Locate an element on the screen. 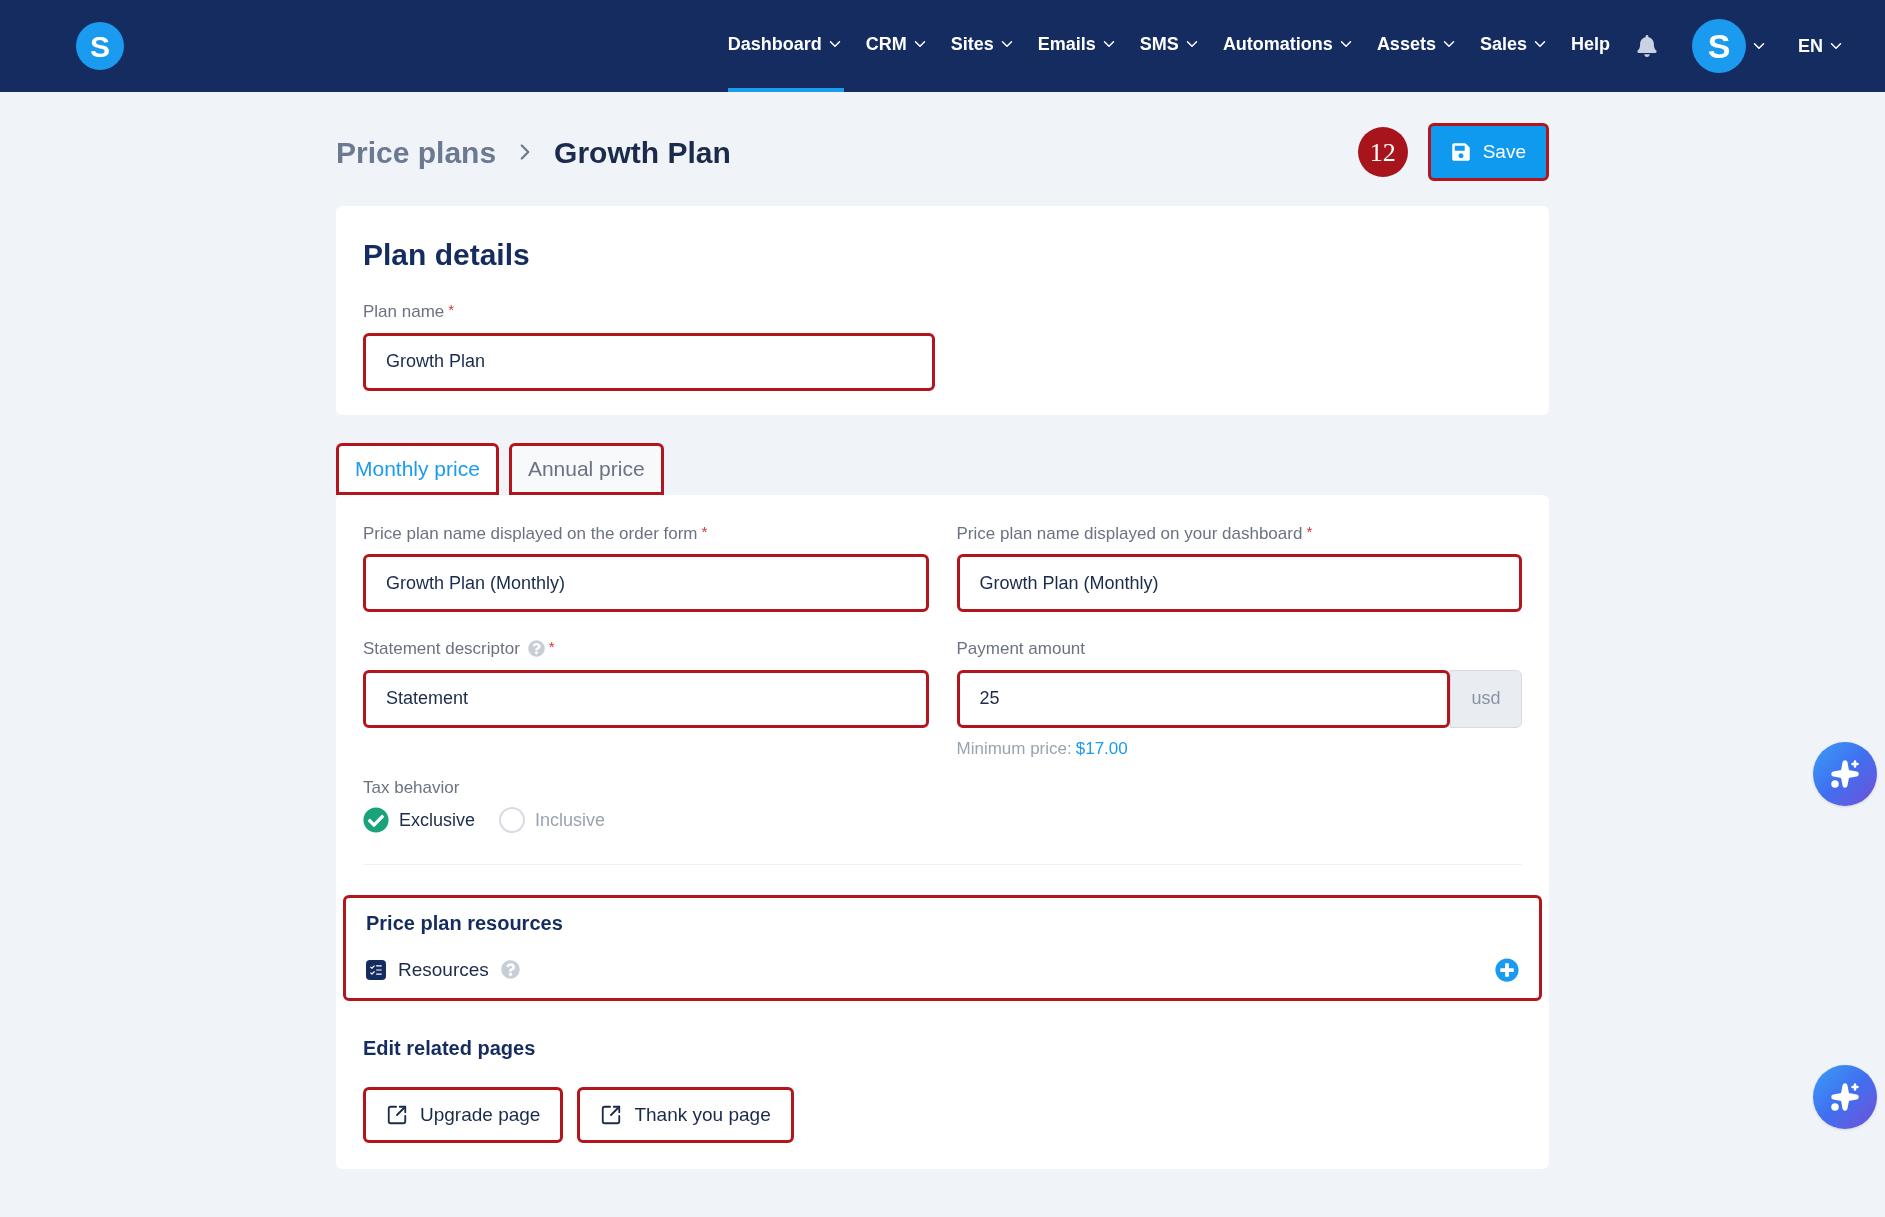 Image resolution: width=1885 pixels, height=1217 pixels. language-selector: EN is located at coordinates (1821, 46).